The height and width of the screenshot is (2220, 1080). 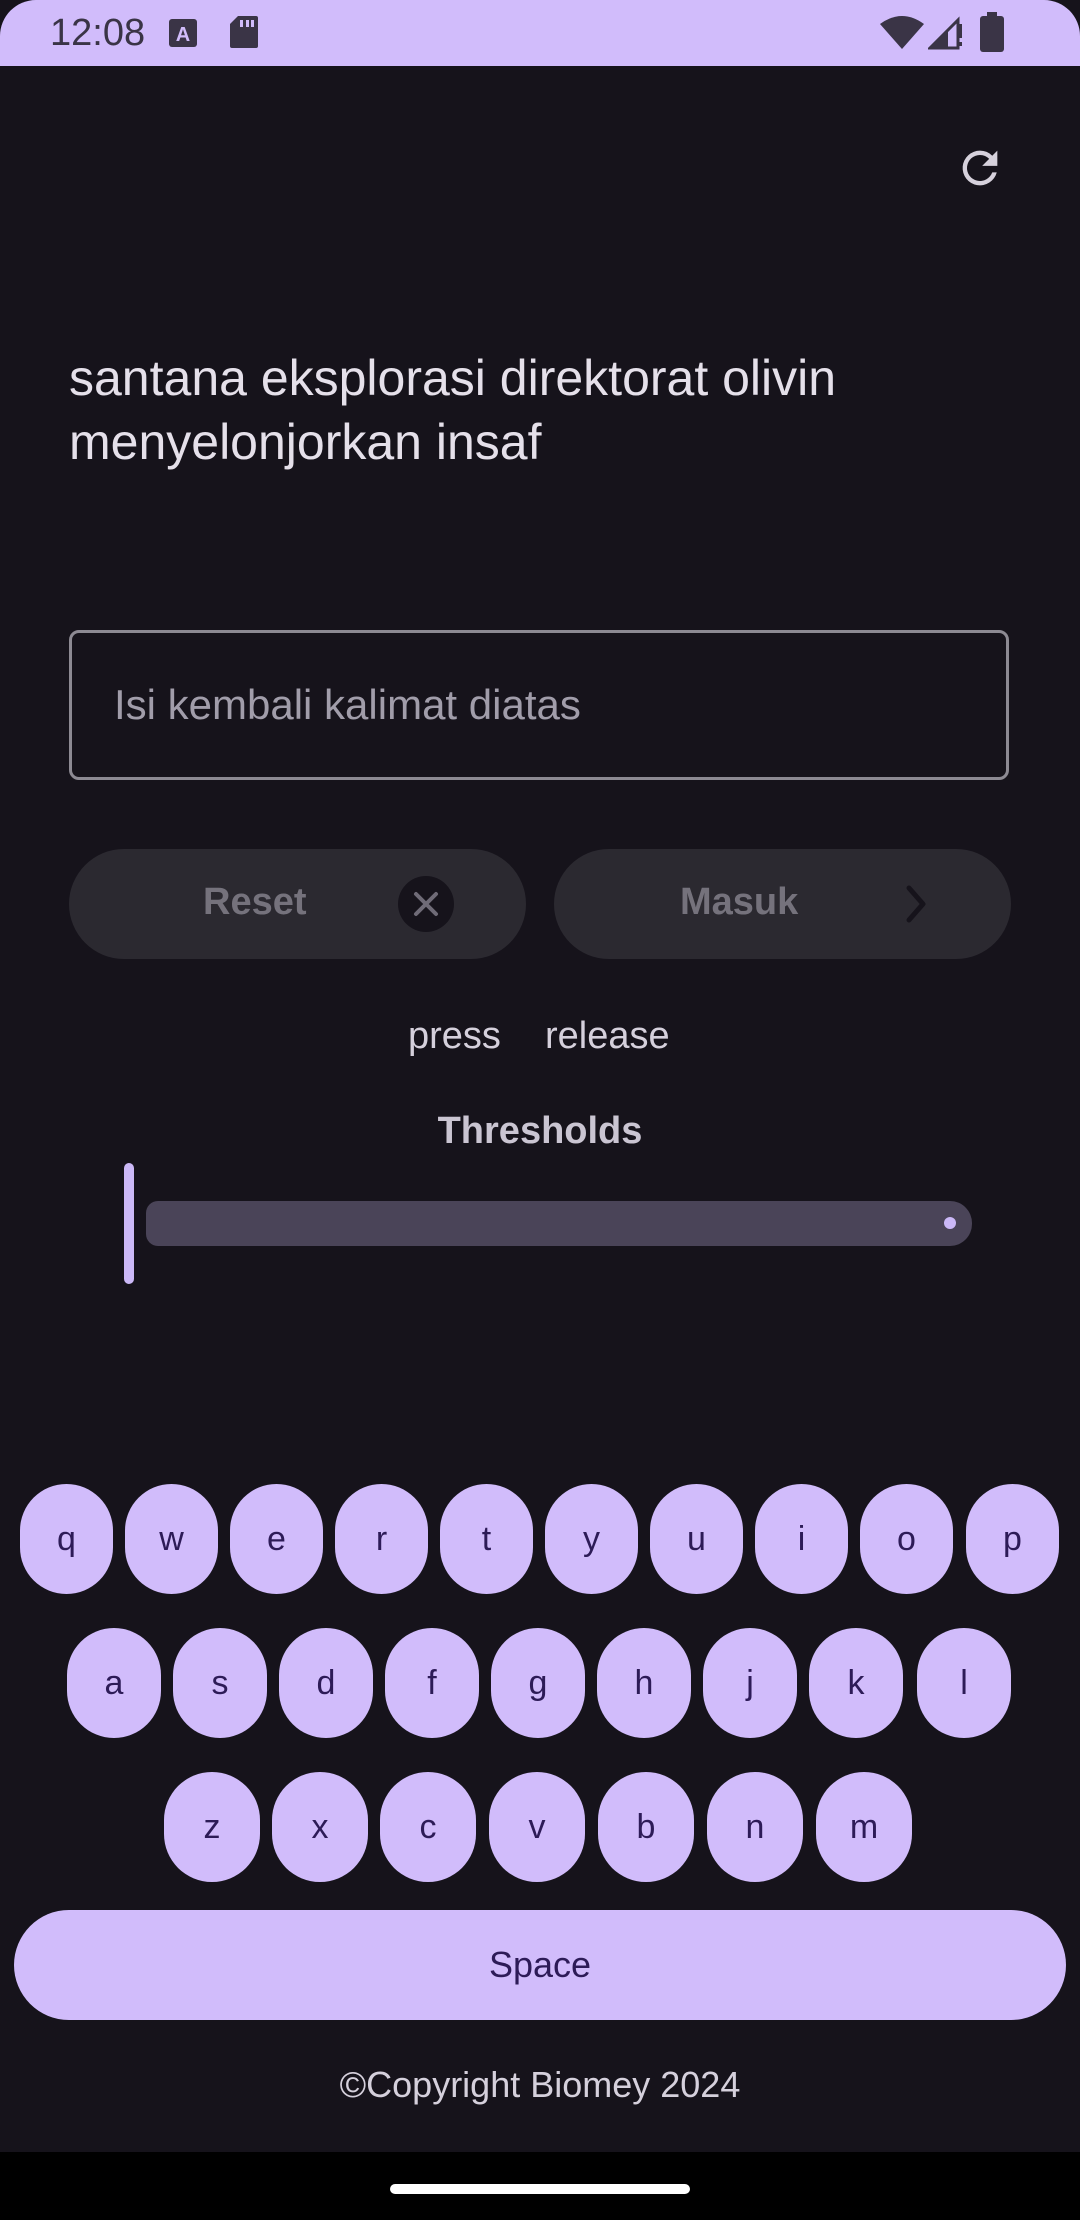 I want to click on key-k: k, so click(x=856, y=1683).